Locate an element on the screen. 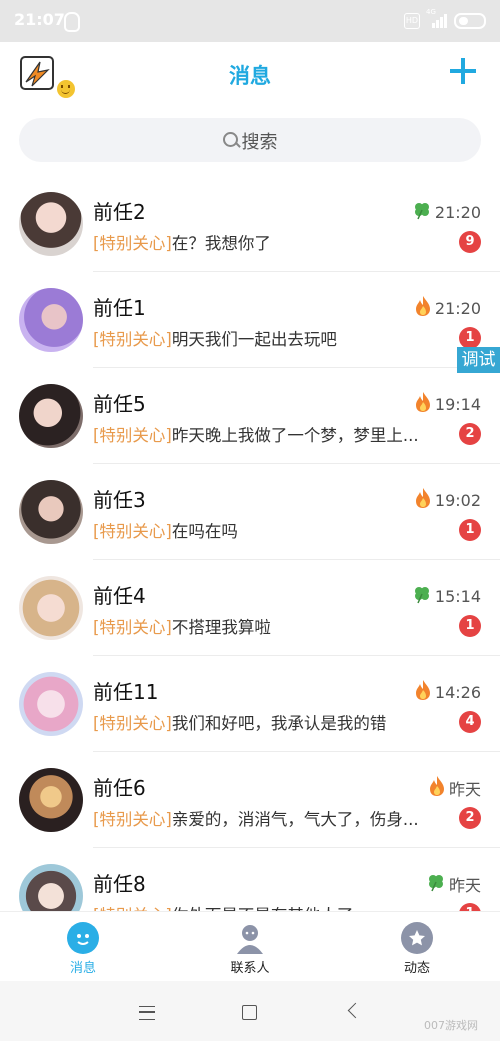 This screenshot has width=500, height=1041. star-icon is located at coordinates (417, 938).